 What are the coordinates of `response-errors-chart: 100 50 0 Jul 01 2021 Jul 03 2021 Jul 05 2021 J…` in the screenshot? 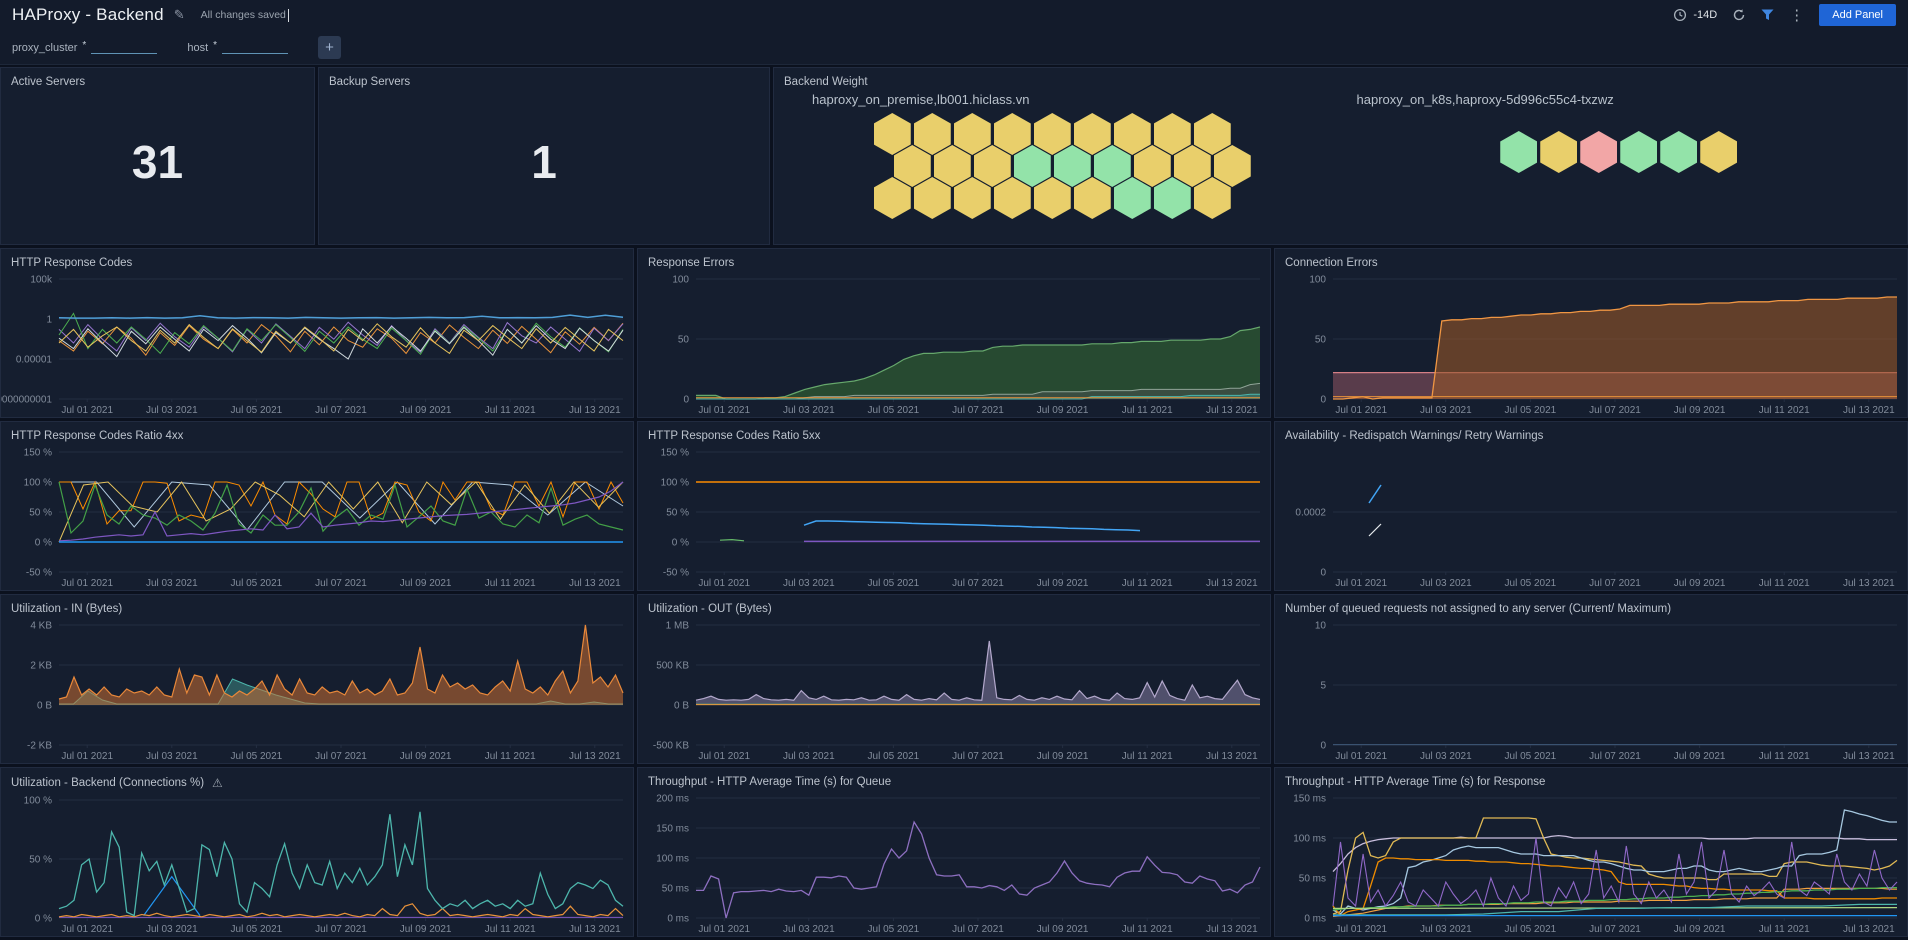 It's located at (954, 344).